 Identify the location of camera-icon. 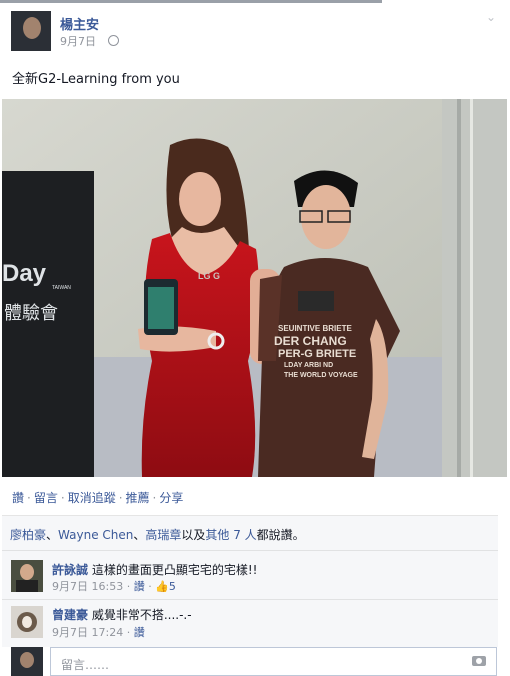
(479, 661).